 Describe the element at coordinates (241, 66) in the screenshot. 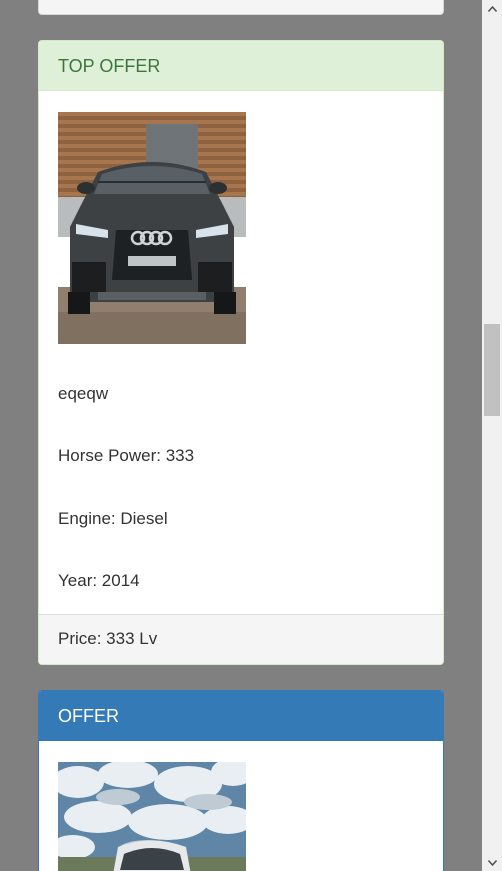

I see `top-offer-heading: TOP OFFER` at that location.